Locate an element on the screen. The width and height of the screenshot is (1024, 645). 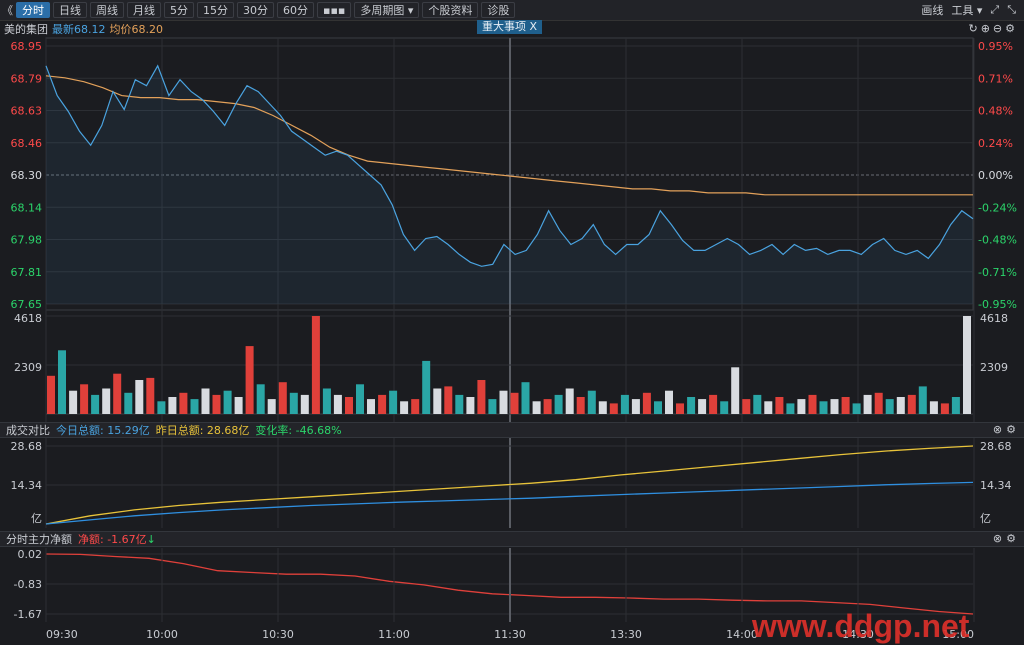
toolbar-button-7: 60分 is located at coordinates (295, 10).